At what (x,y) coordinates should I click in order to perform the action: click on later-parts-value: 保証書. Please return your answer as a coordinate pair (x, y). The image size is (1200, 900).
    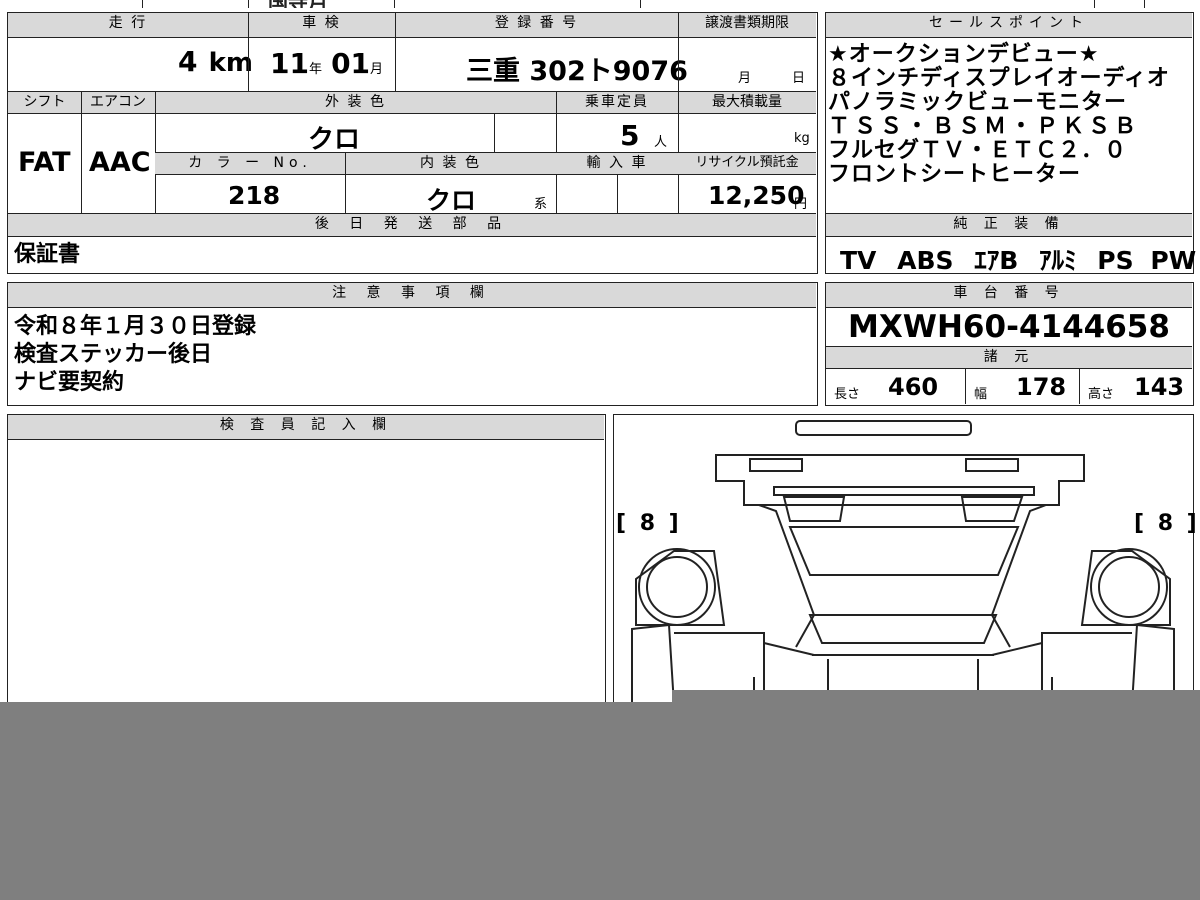
    Looking at the image, I should click on (47, 254).